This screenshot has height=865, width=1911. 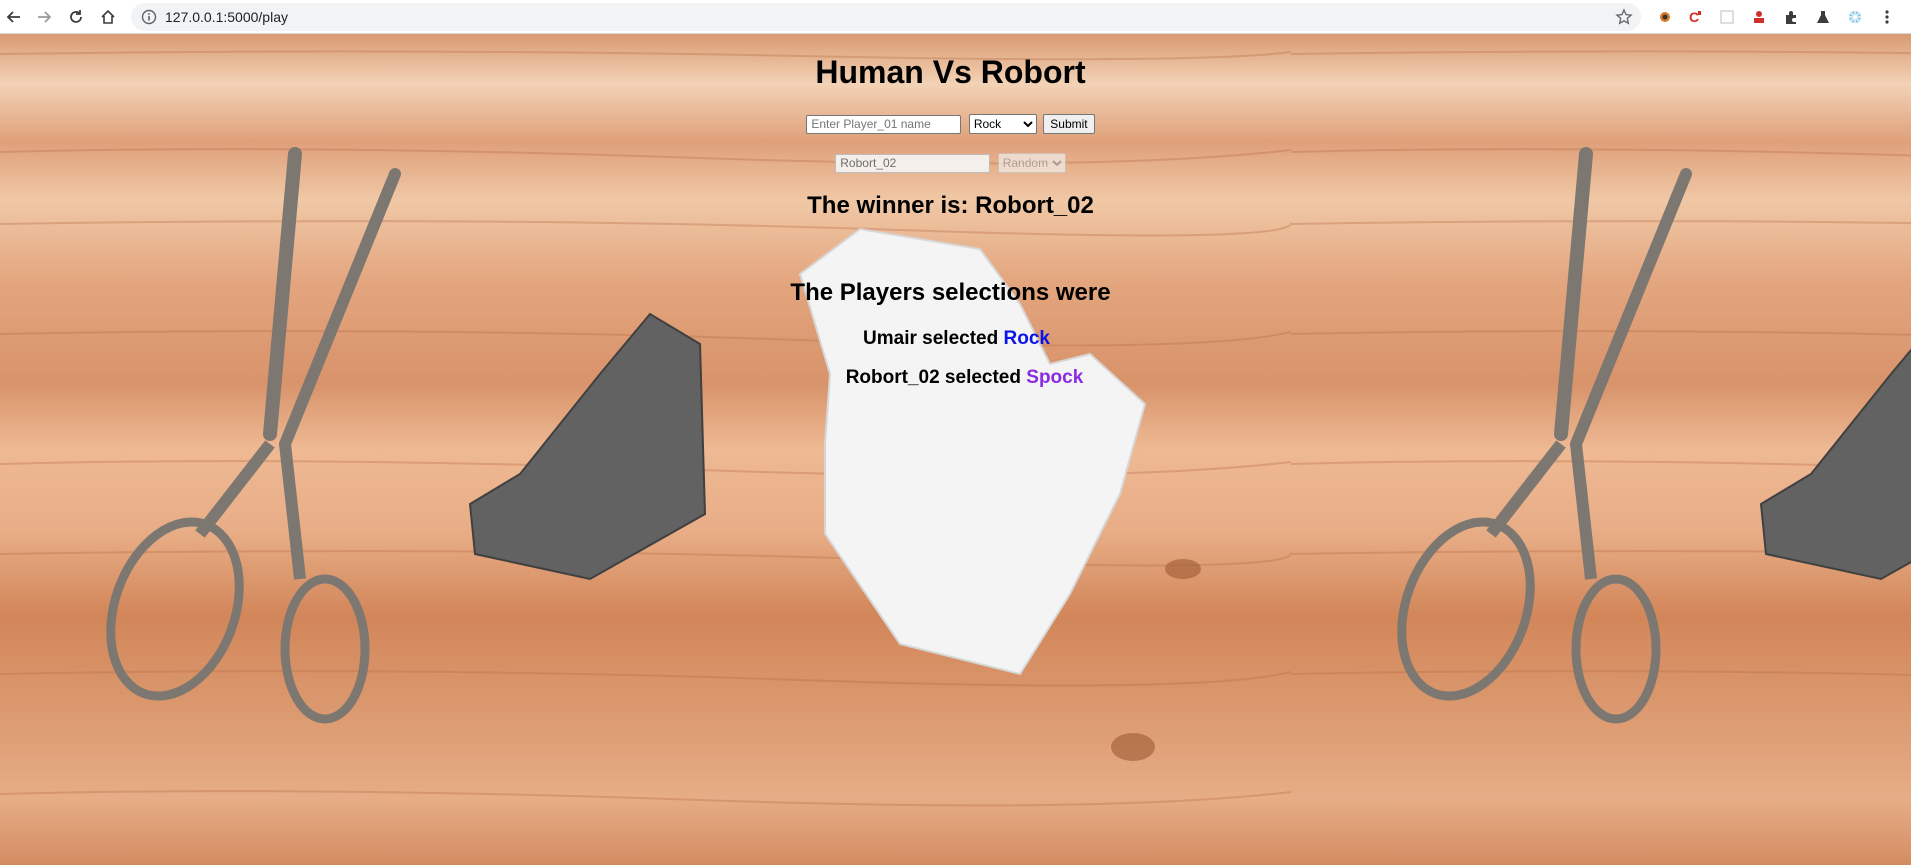 What do you see at coordinates (226, 17) in the screenshot?
I see `url-text: 127.0.0.1:5000/play` at bounding box center [226, 17].